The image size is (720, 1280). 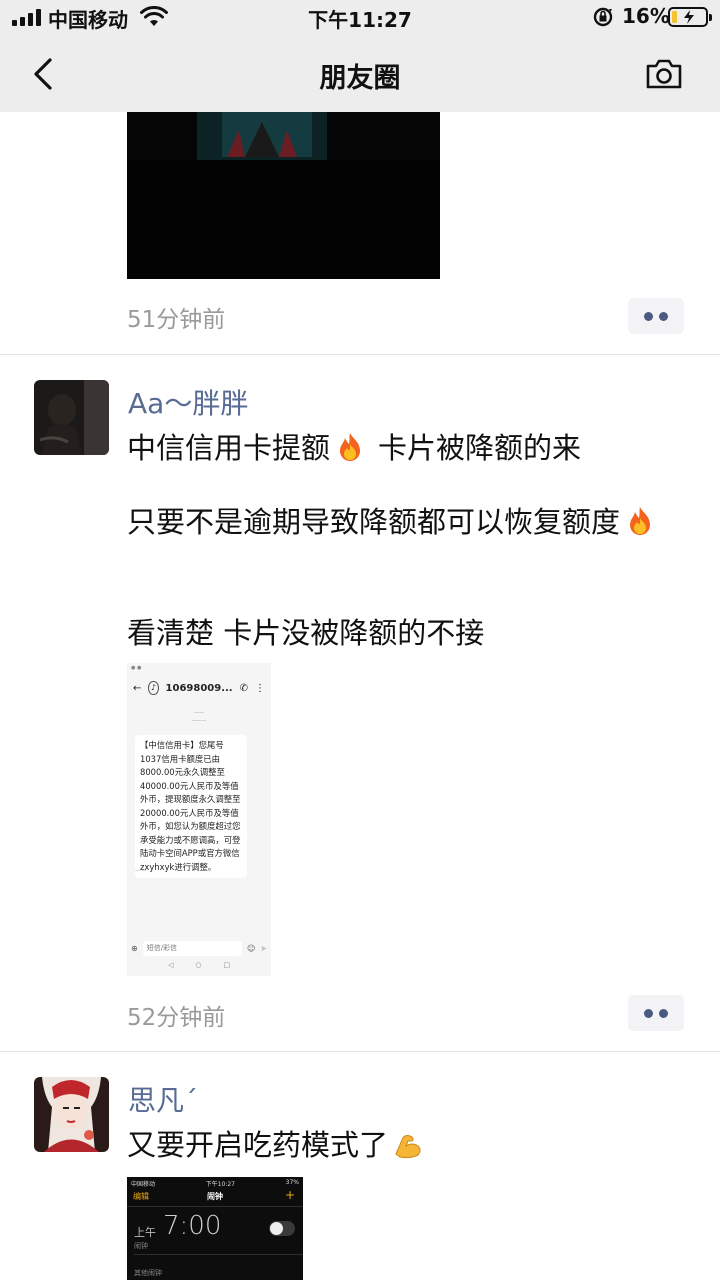 I want to click on post-text-line: 只要不是逾期导致降额都可以恢复额度, so click(x=391, y=520).